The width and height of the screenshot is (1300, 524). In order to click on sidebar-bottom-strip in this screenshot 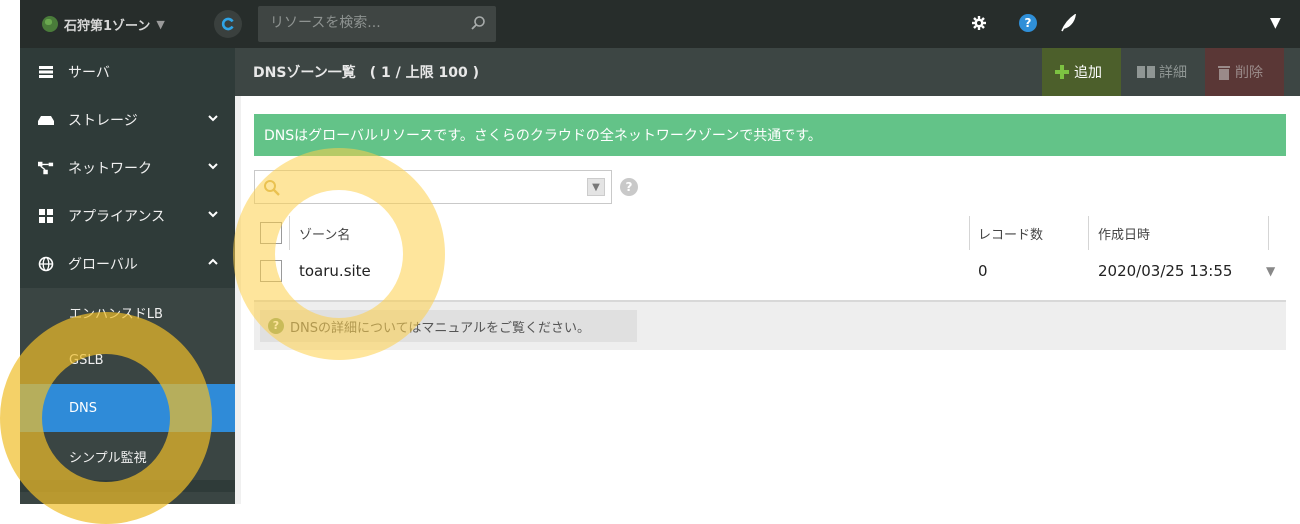, I will do `click(127, 498)`.